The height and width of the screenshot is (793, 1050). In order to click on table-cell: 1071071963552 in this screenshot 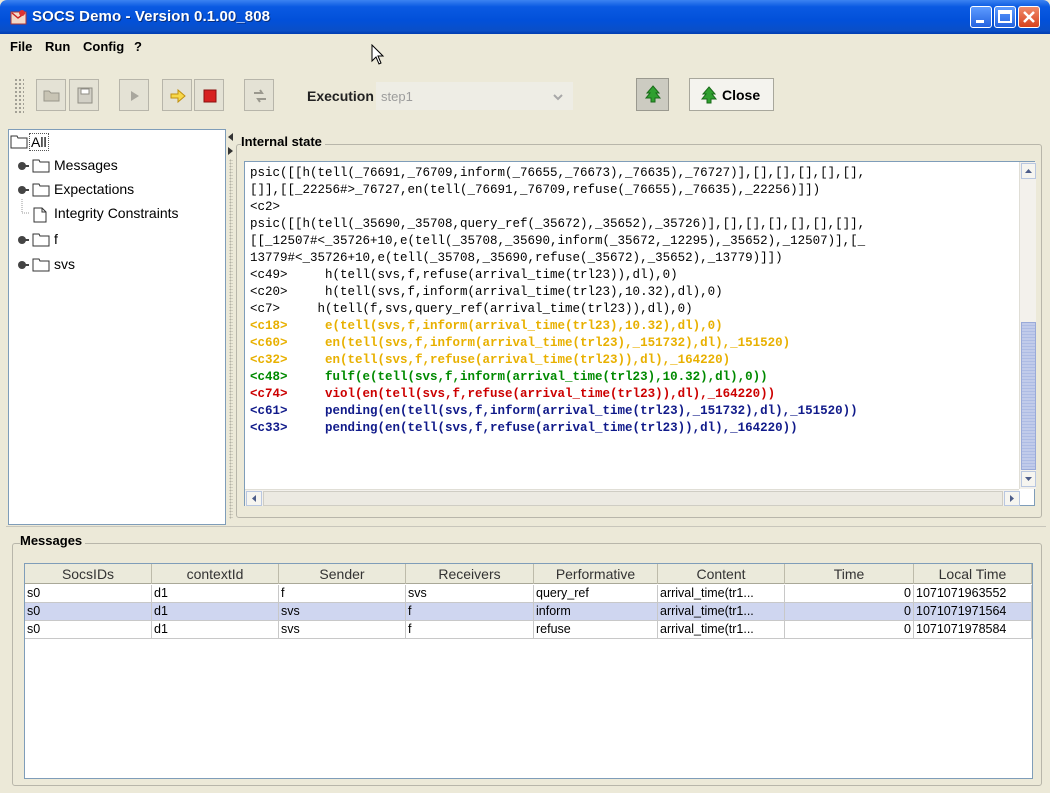, I will do `click(973, 594)`.